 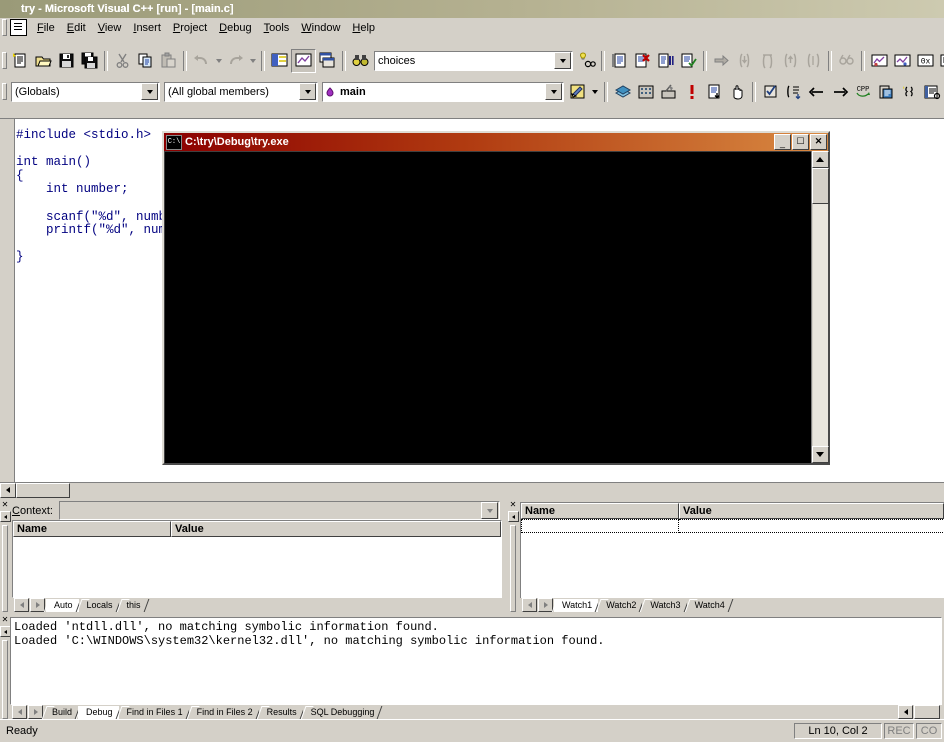 I want to click on edit-check-button, so click(x=770, y=92).